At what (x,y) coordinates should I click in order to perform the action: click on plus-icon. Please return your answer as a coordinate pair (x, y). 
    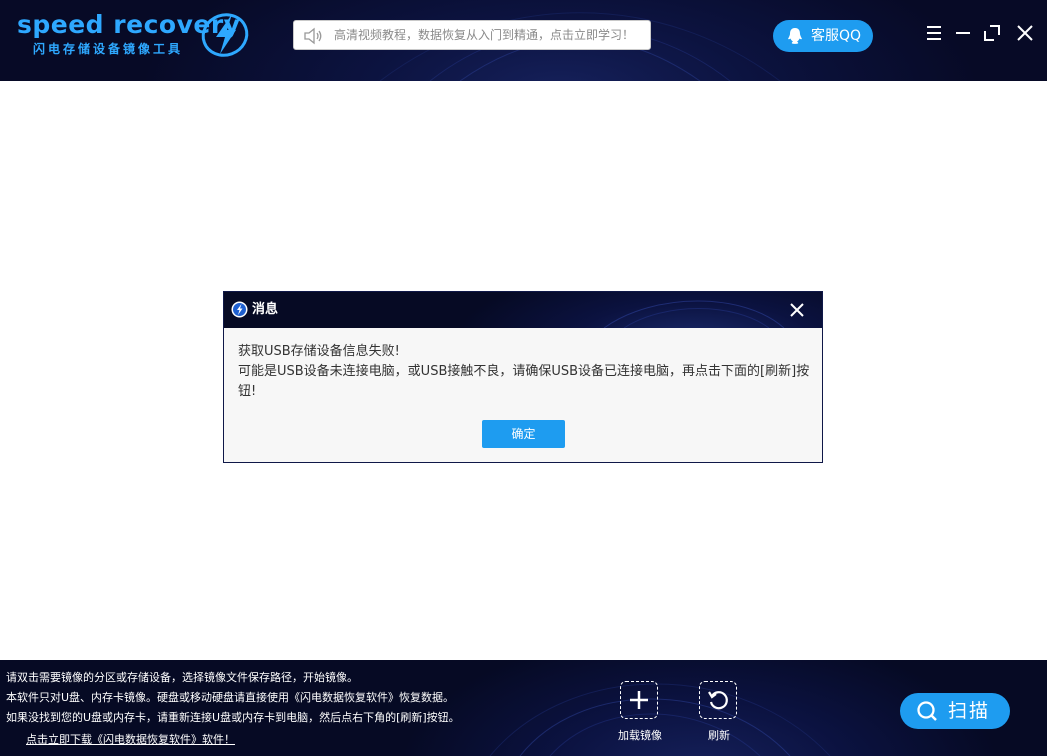
    Looking at the image, I should click on (639, 700).